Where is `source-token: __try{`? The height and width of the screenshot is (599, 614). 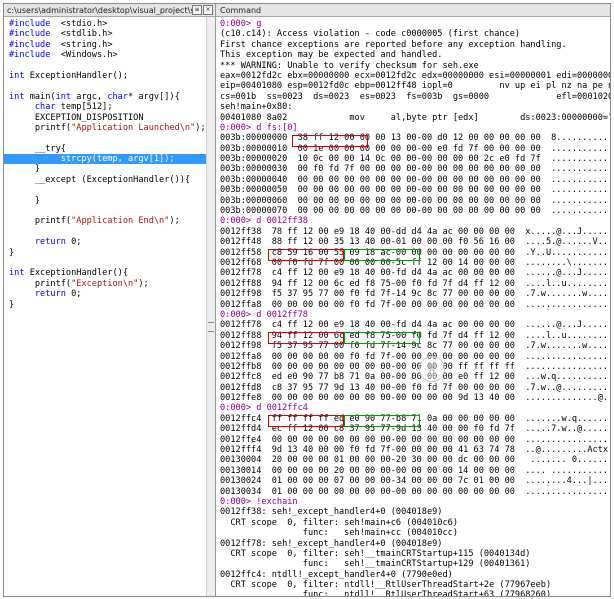
source-token: __try{ is located at coordinates (37, 148).